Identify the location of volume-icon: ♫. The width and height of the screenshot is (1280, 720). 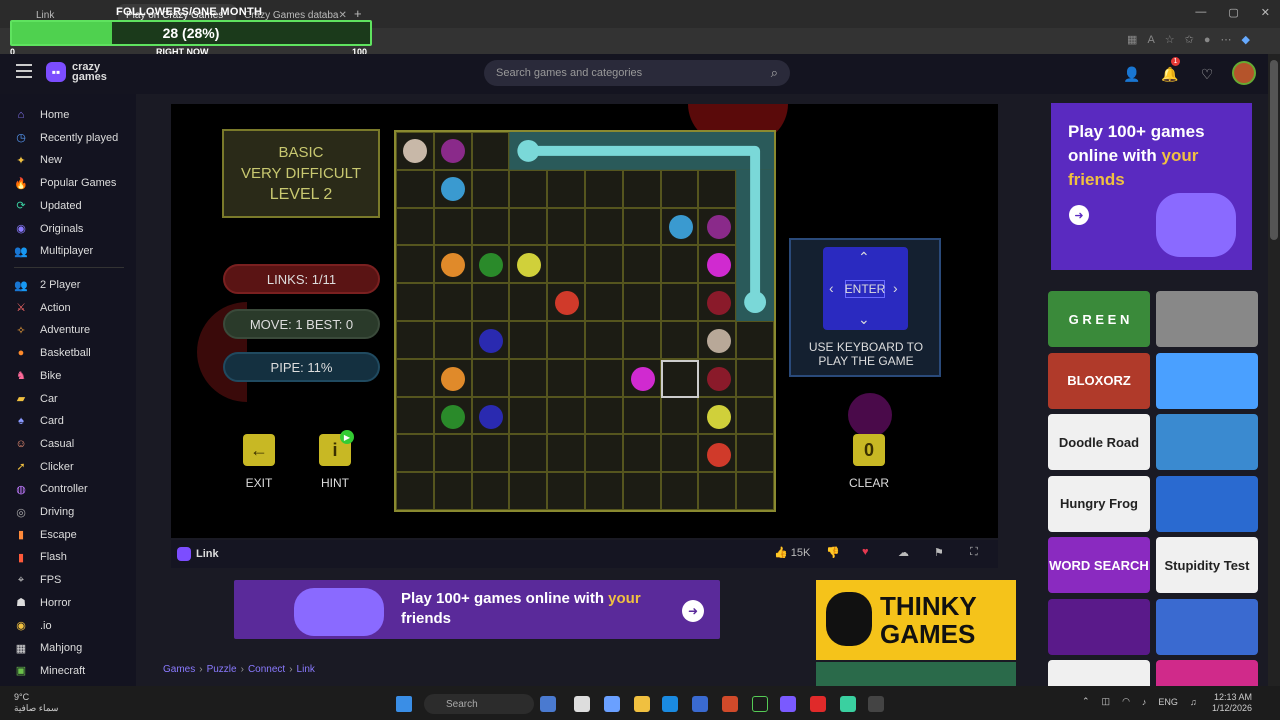
(1193, 702).